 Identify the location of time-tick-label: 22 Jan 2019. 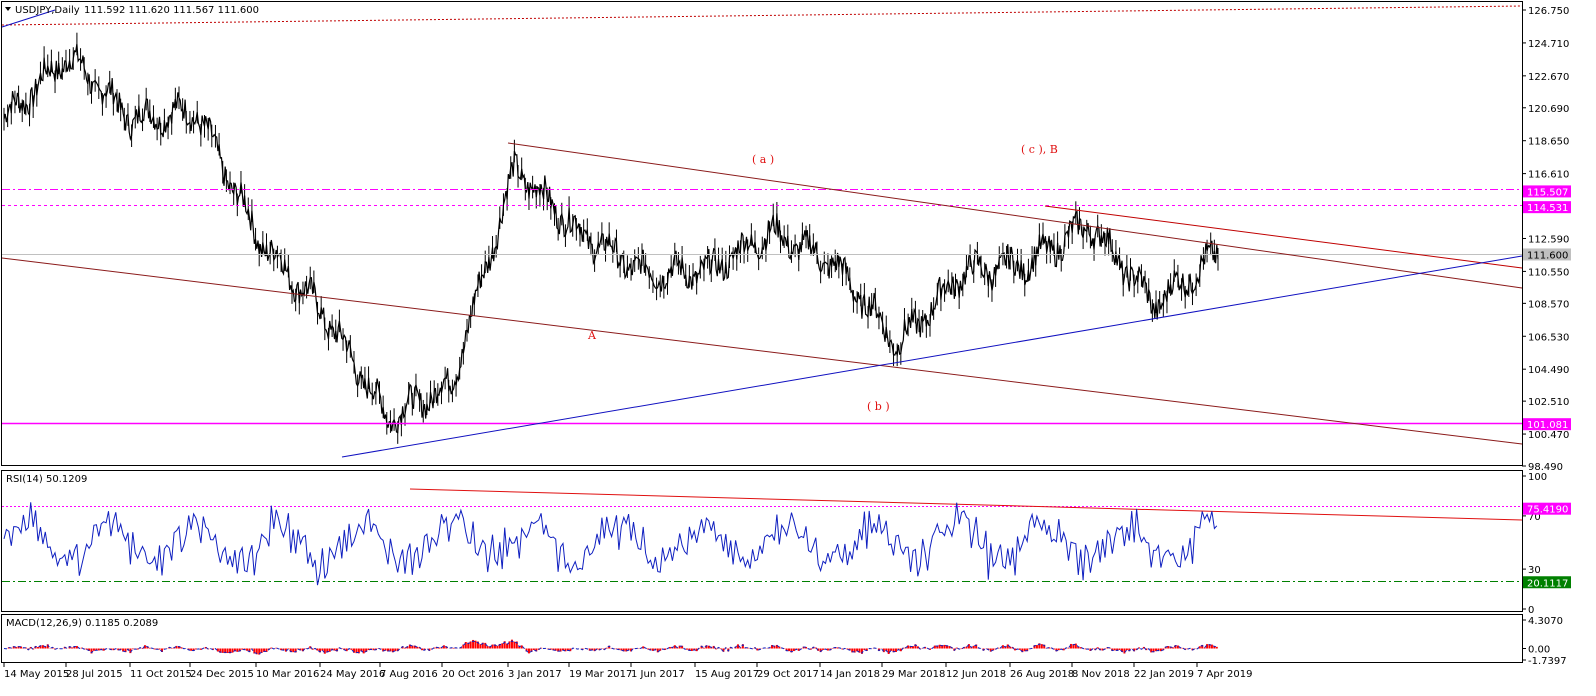
(1164, 674).